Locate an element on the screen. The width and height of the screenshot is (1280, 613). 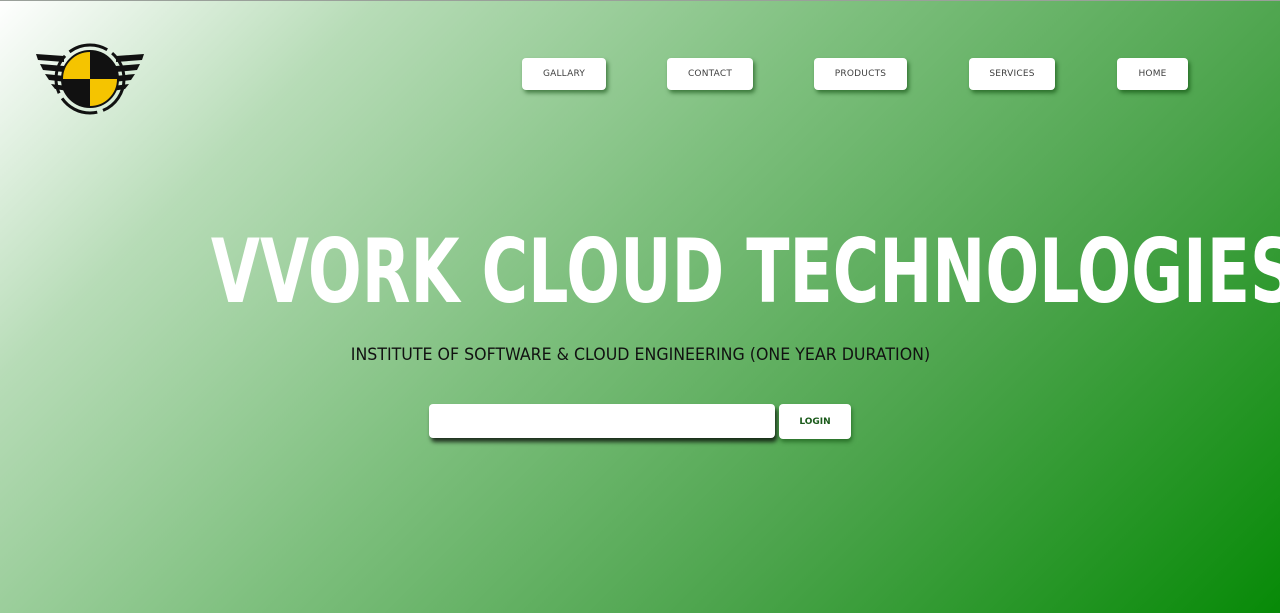
nav-gallary-button: GALLARY is located at coordinates (564, 74).